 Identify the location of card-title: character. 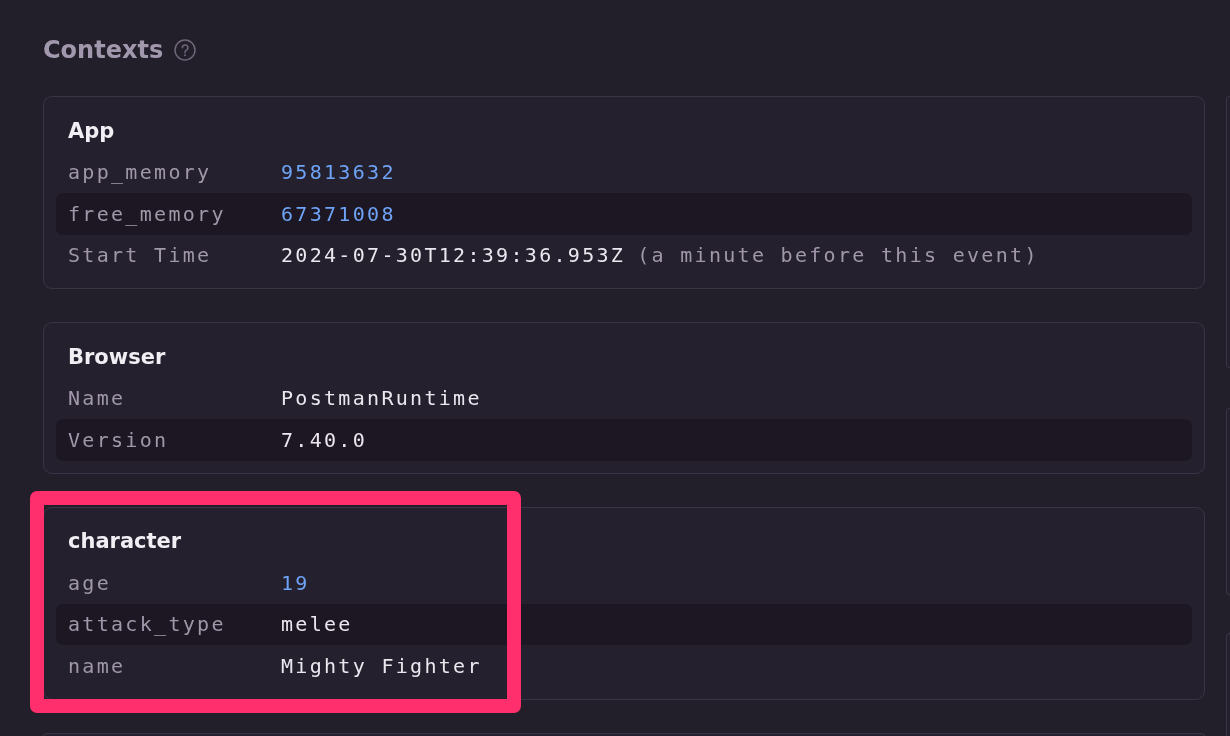
(125, 541).